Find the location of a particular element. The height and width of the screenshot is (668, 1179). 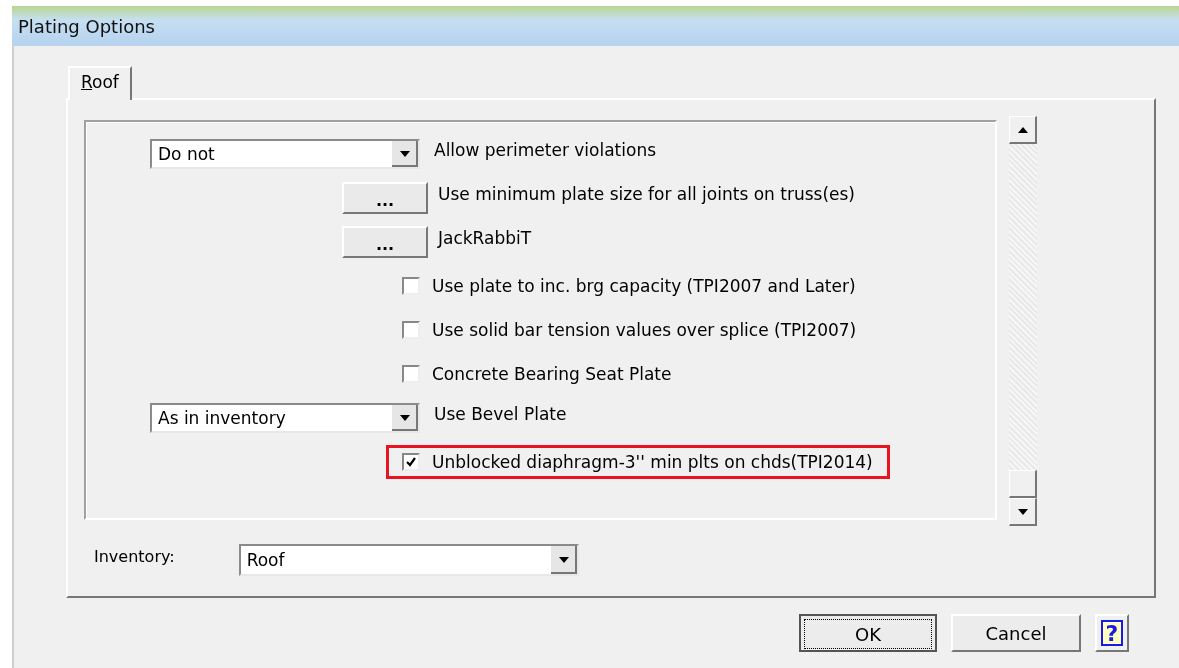

scrollbar is located at coordinates (1023, 321).